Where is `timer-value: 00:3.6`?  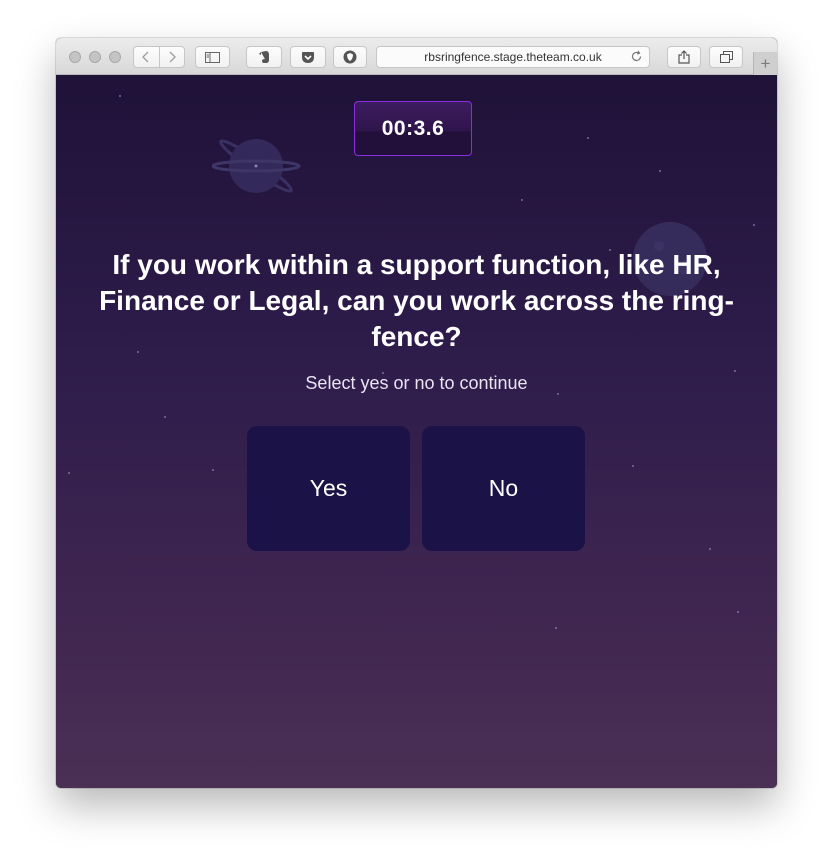
timer-value: 00:3.6 is located at coordinates (413, 128).